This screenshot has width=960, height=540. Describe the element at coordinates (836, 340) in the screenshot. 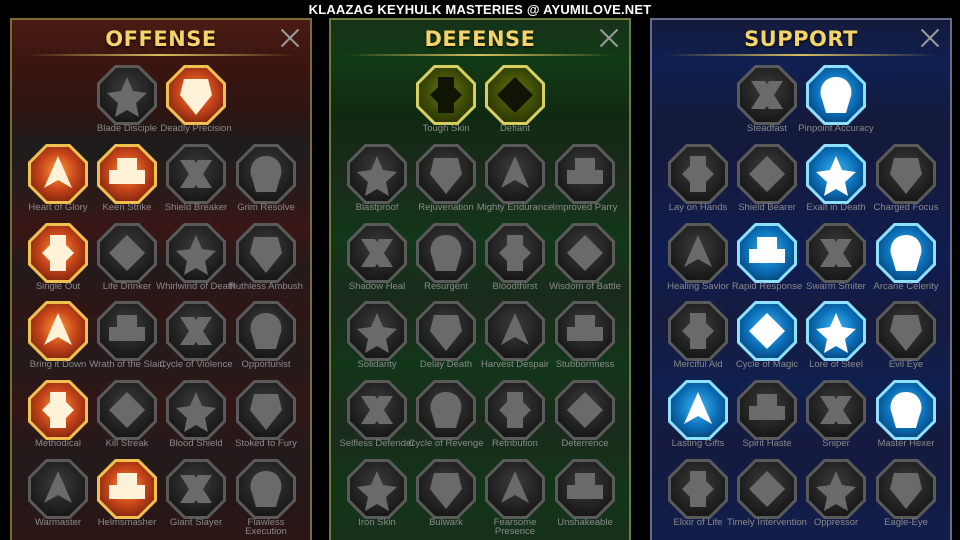

I see `mastery-lore-of-steel: Lore of Steel` at that location.